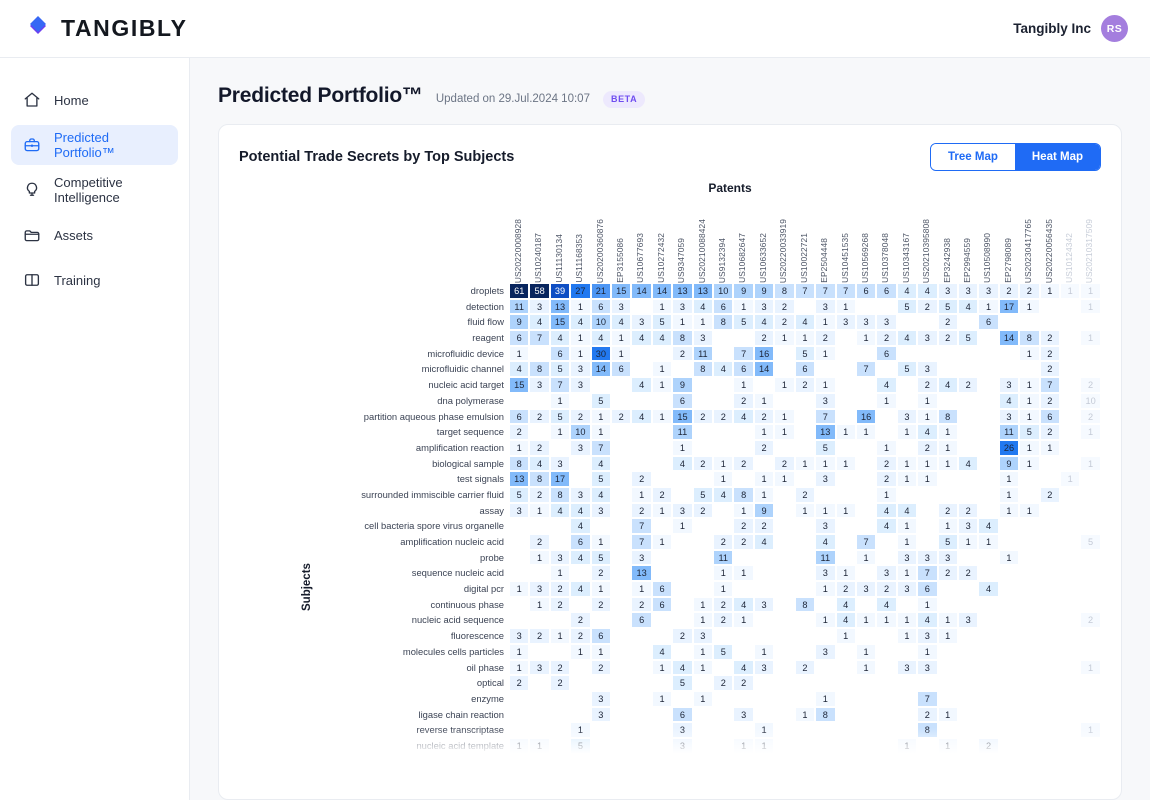 The height and width of the screenshot is (800, 1150). What do you see at coordinates (825, 432) in the screenshot?
I see `heatmap-cell: 13` at bounding box center [825, 432].